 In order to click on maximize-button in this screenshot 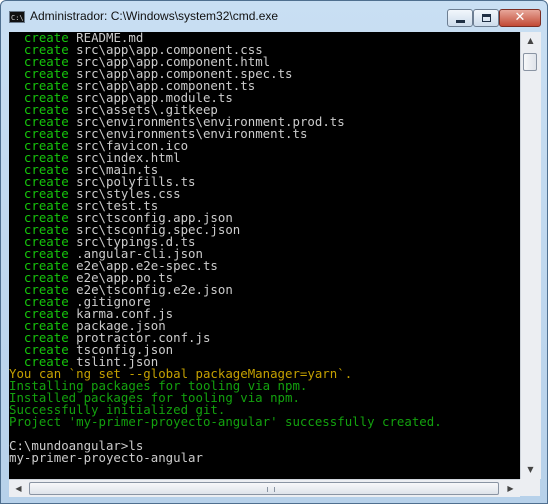, I will do `click(486, 18)`.